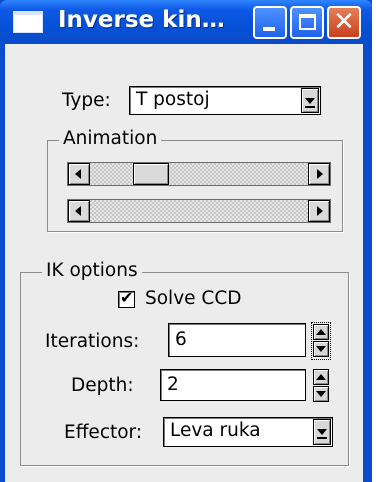  I want to click on depth-value: 2, so click(173, 384).